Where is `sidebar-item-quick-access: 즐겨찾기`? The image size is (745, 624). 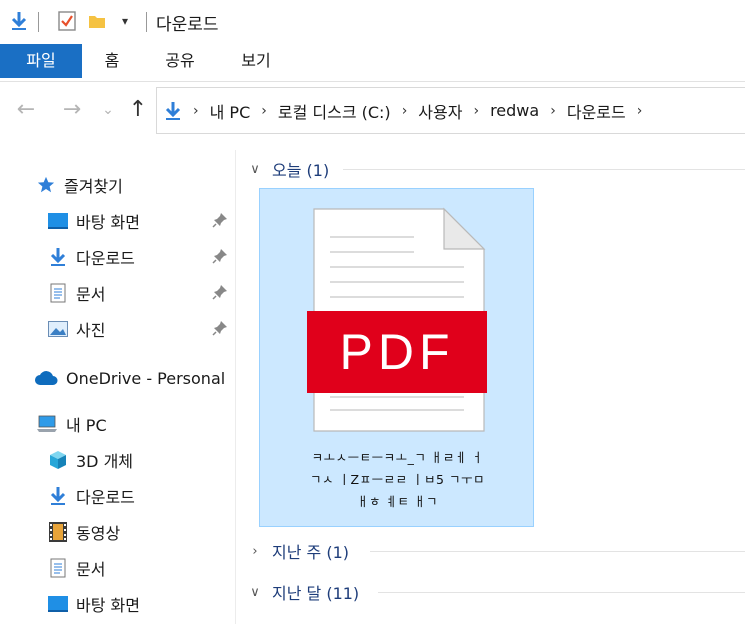
sidebar-item-quick-access: 즐겨찾기 is located at coordinates (79, 185).